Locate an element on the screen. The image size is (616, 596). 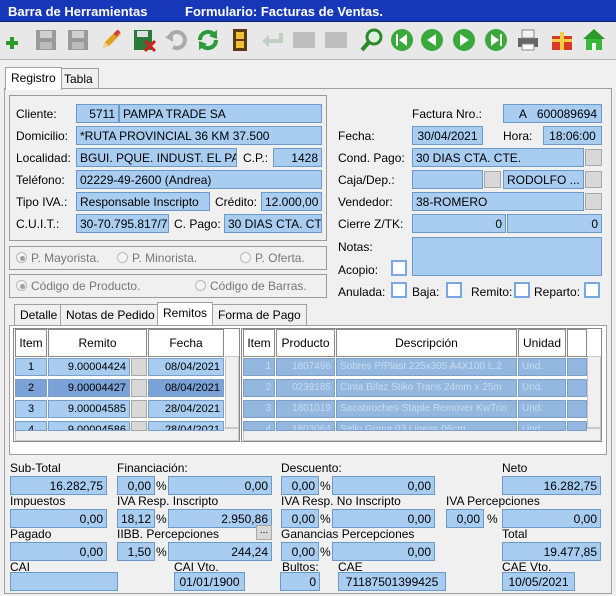
productos-row-item: 1 is located at coordinates (259, 367).